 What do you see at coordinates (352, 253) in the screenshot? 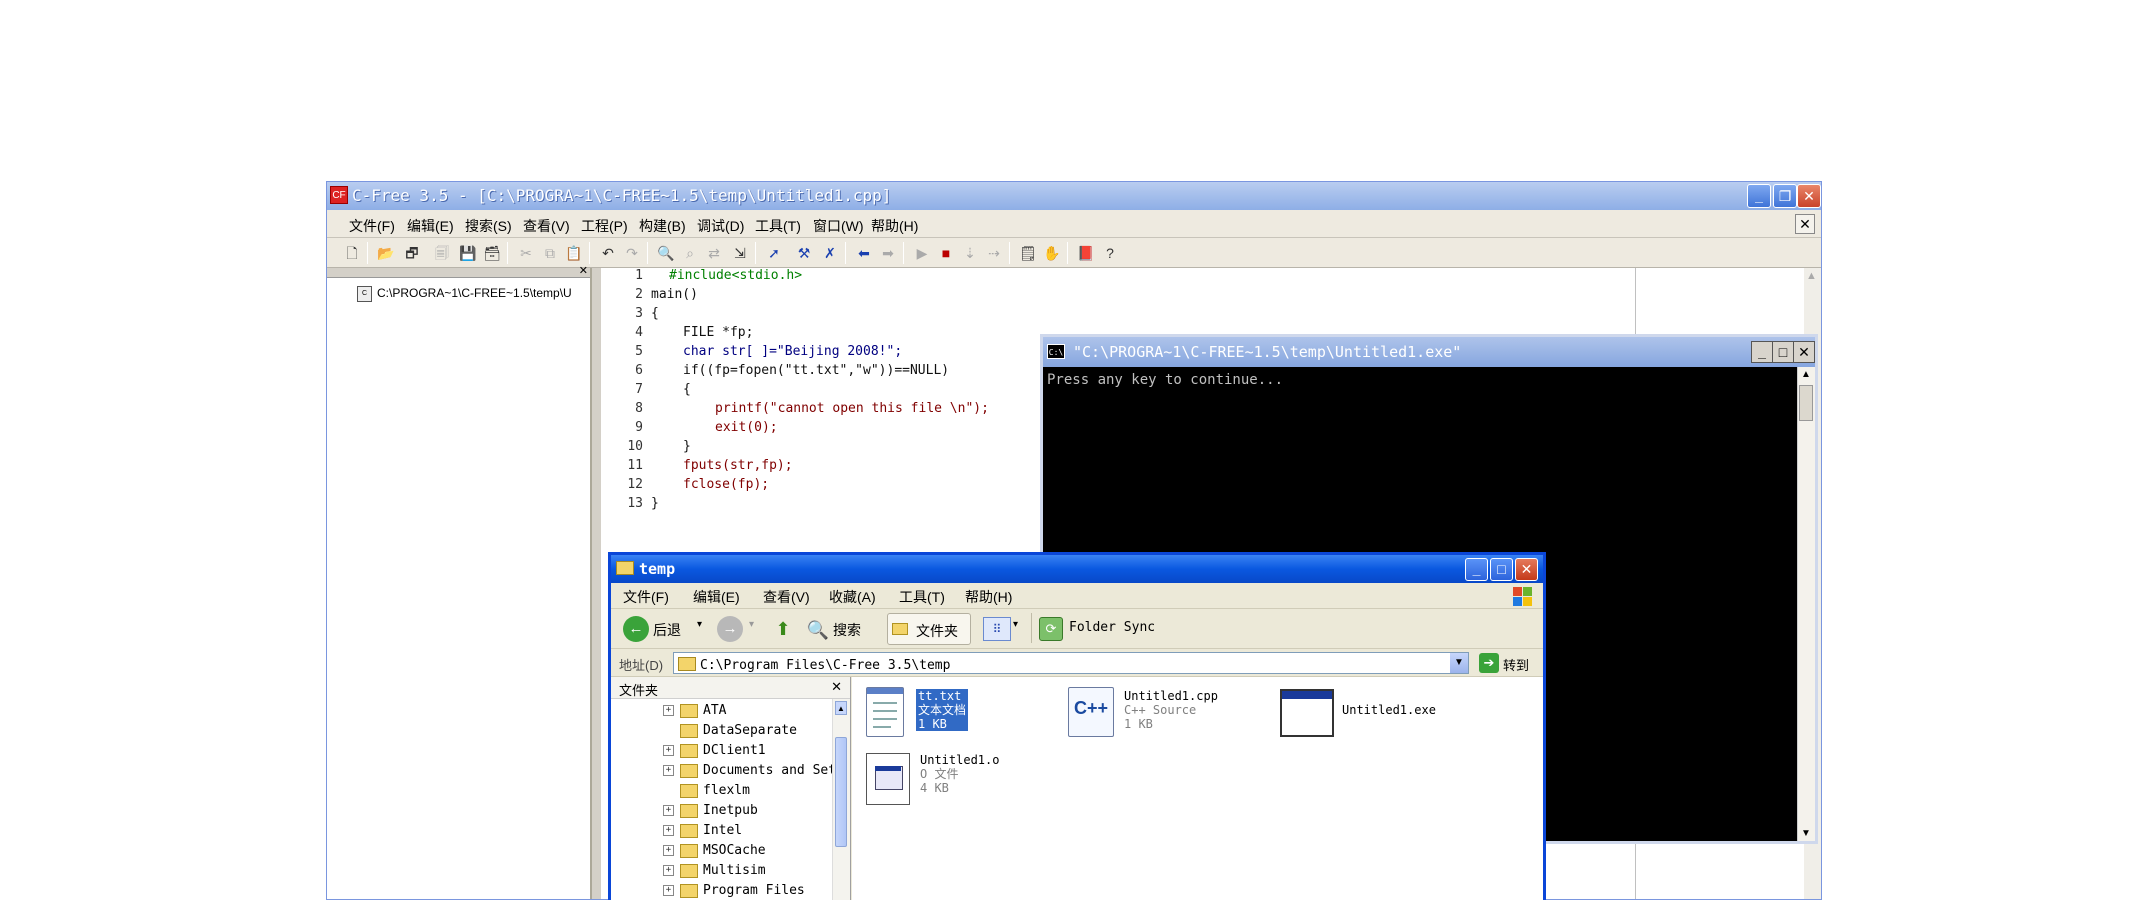
I see `new-file-icon: 🗋` at bounding box center [352, 253].